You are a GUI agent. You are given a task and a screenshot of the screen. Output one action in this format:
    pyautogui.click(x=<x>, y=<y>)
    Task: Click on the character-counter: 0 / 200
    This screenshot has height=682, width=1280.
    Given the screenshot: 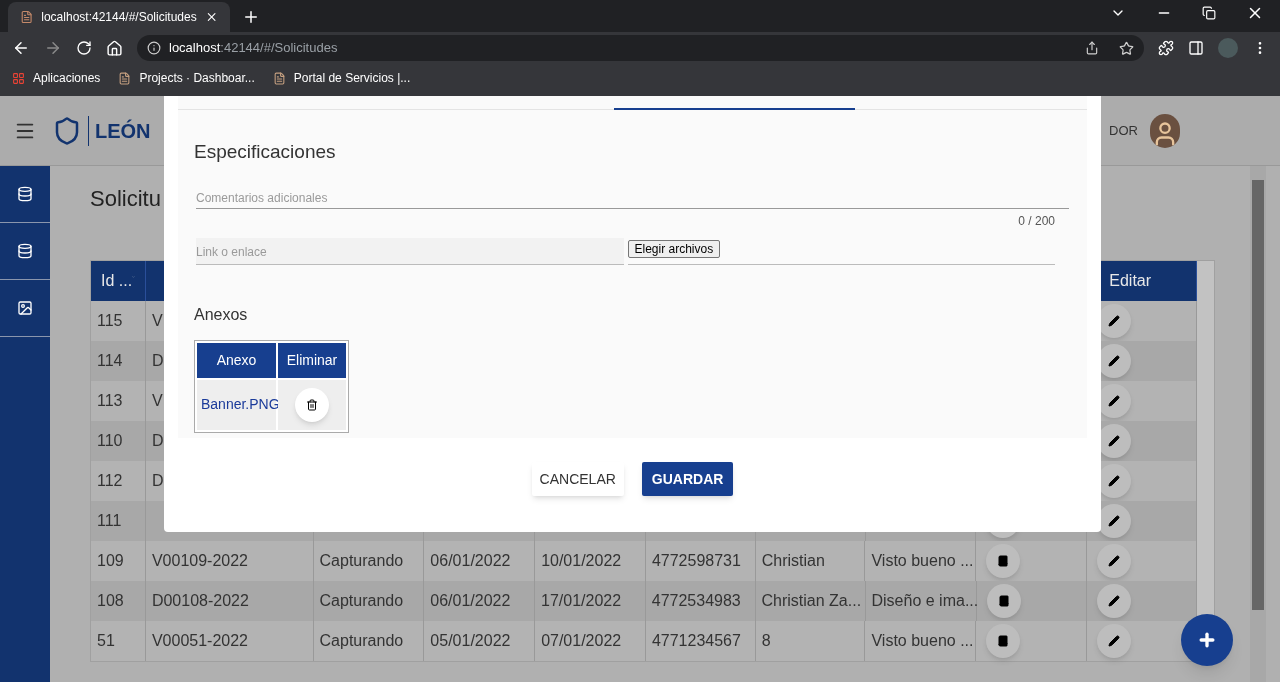 What is the action you would take?
    pyautogui.click(x=1036, y=221)
    